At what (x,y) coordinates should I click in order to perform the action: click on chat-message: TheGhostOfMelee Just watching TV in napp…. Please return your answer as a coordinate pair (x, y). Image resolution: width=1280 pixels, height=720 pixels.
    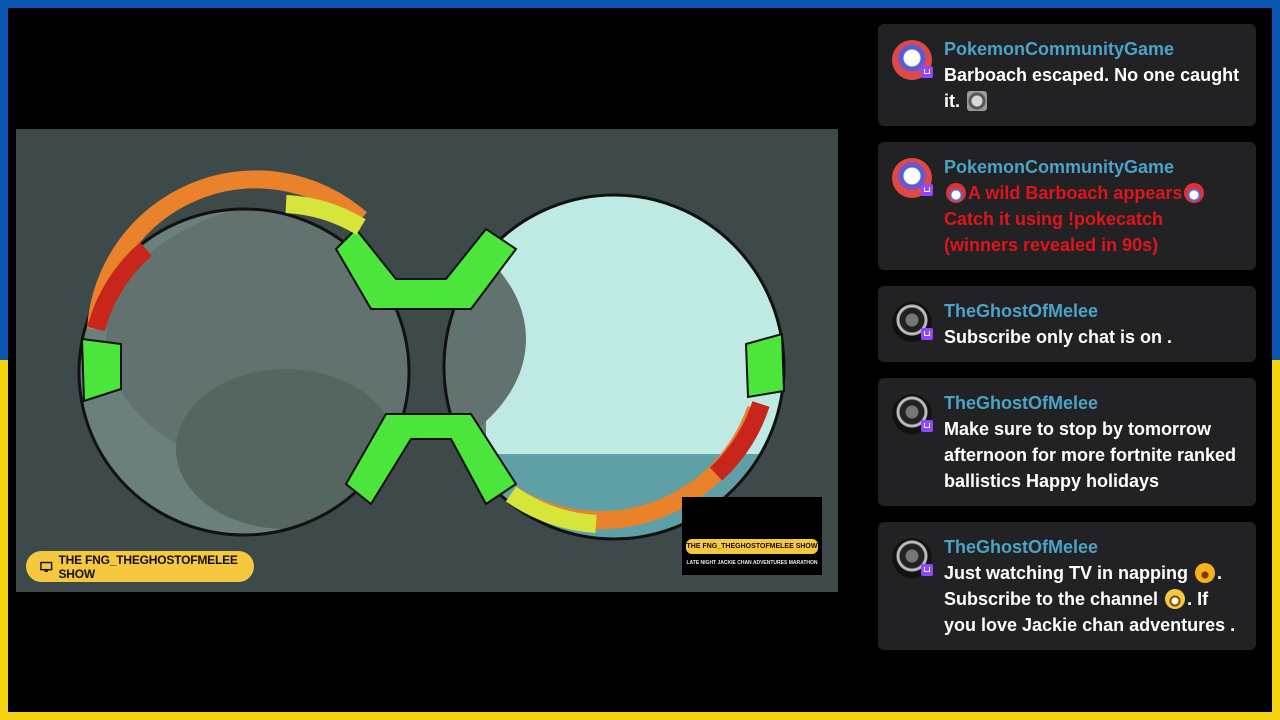
    Looking at the image, I should click on (1067, 586).